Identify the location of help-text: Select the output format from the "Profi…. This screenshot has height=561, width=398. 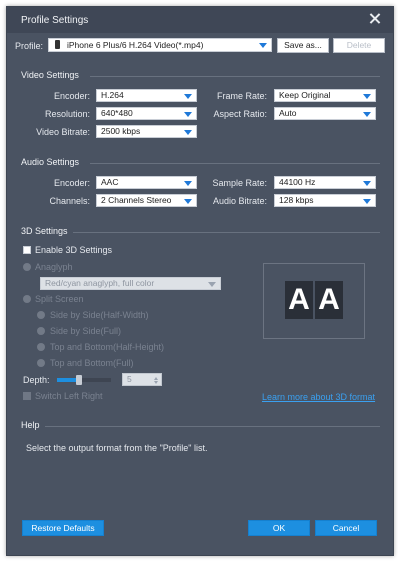
(117, 448).